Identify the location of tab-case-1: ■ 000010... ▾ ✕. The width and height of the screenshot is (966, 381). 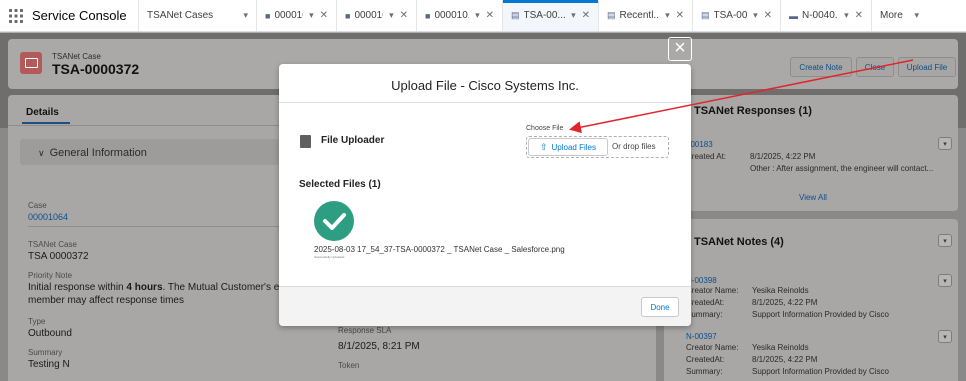
(296, 15).